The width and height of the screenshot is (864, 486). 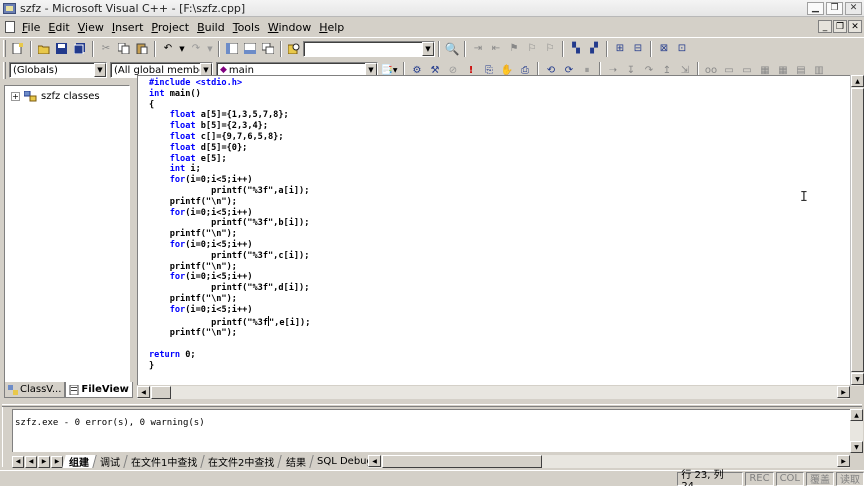 I want to click on document-icon, so click(x=10, y=27).